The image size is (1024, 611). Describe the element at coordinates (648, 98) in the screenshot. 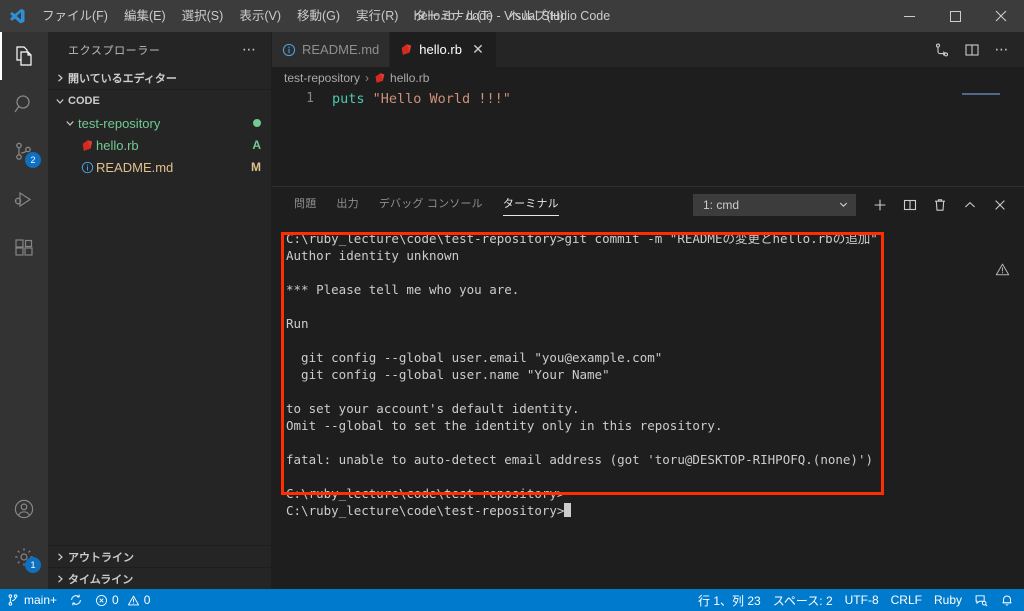

I see `code-line-1: 1 puts "Hello World !!!"` at that location.